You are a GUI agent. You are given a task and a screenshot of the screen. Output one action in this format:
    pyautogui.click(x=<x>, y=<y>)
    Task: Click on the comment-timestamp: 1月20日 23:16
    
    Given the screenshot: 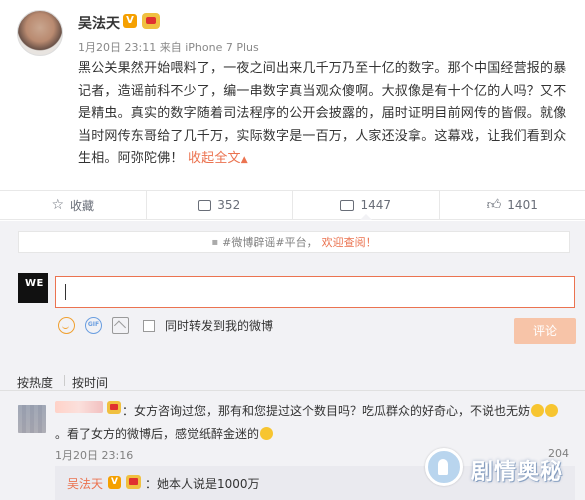 What is the action you would take?
    pyautogui.click(x=94, y=455)
    